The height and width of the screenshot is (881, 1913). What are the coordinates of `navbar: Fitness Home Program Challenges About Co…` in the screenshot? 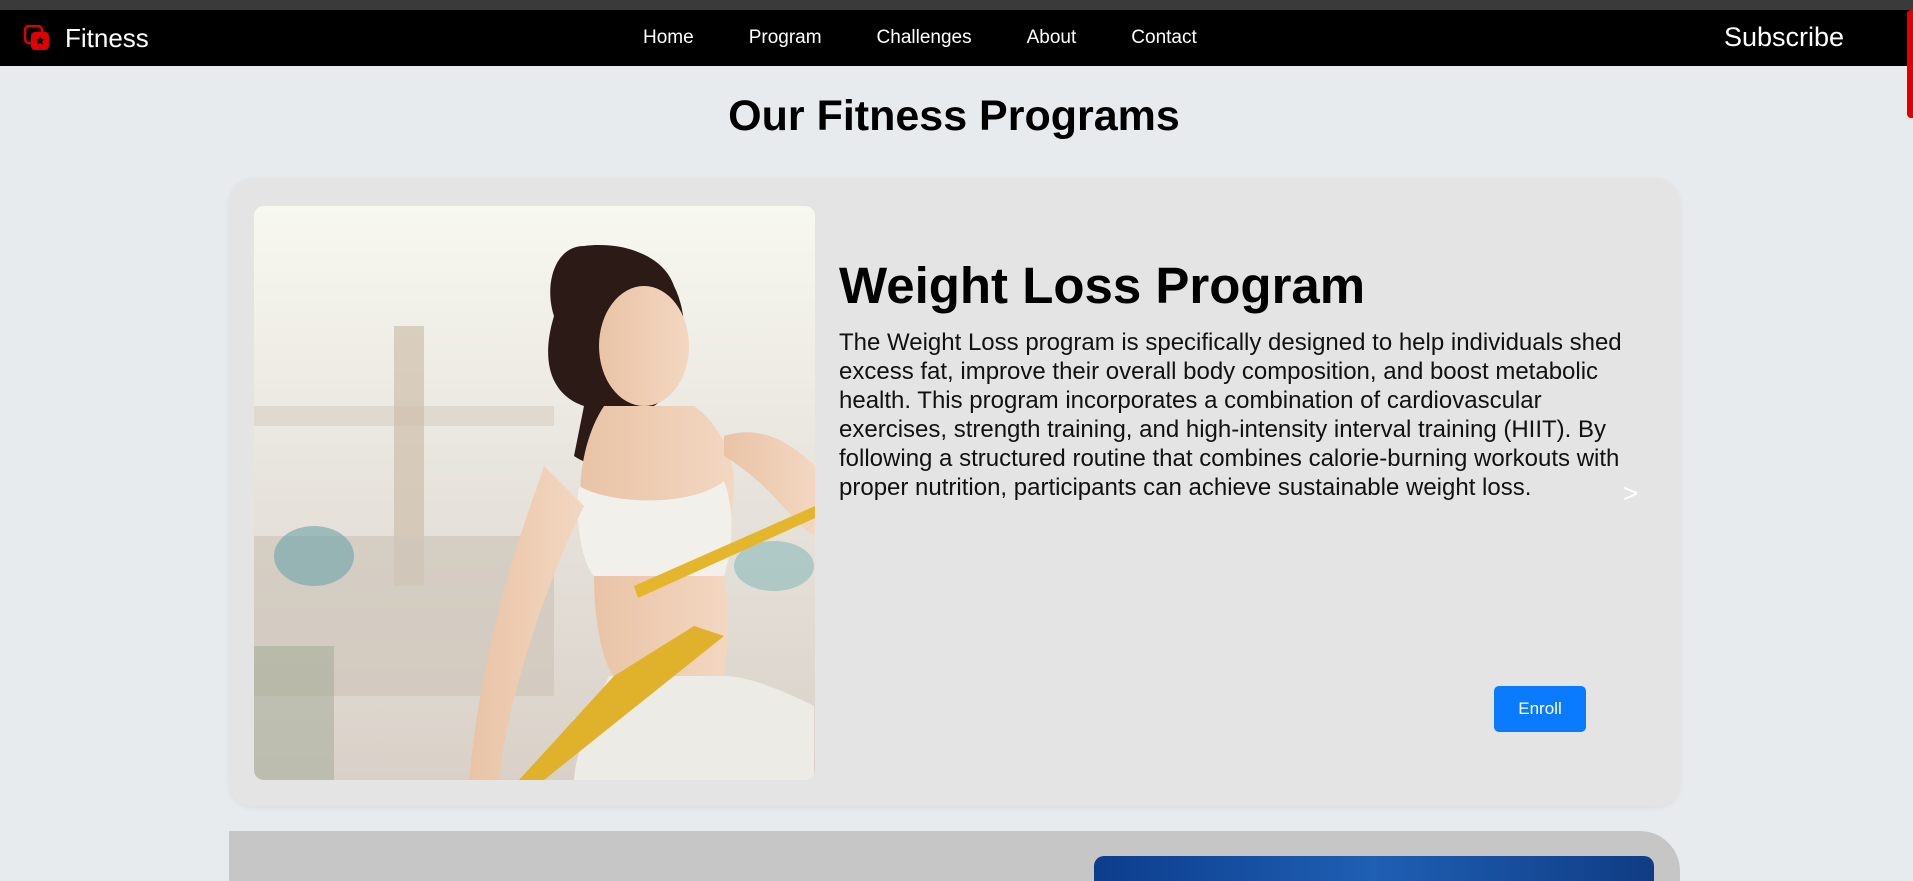 It's located at (956, 38).